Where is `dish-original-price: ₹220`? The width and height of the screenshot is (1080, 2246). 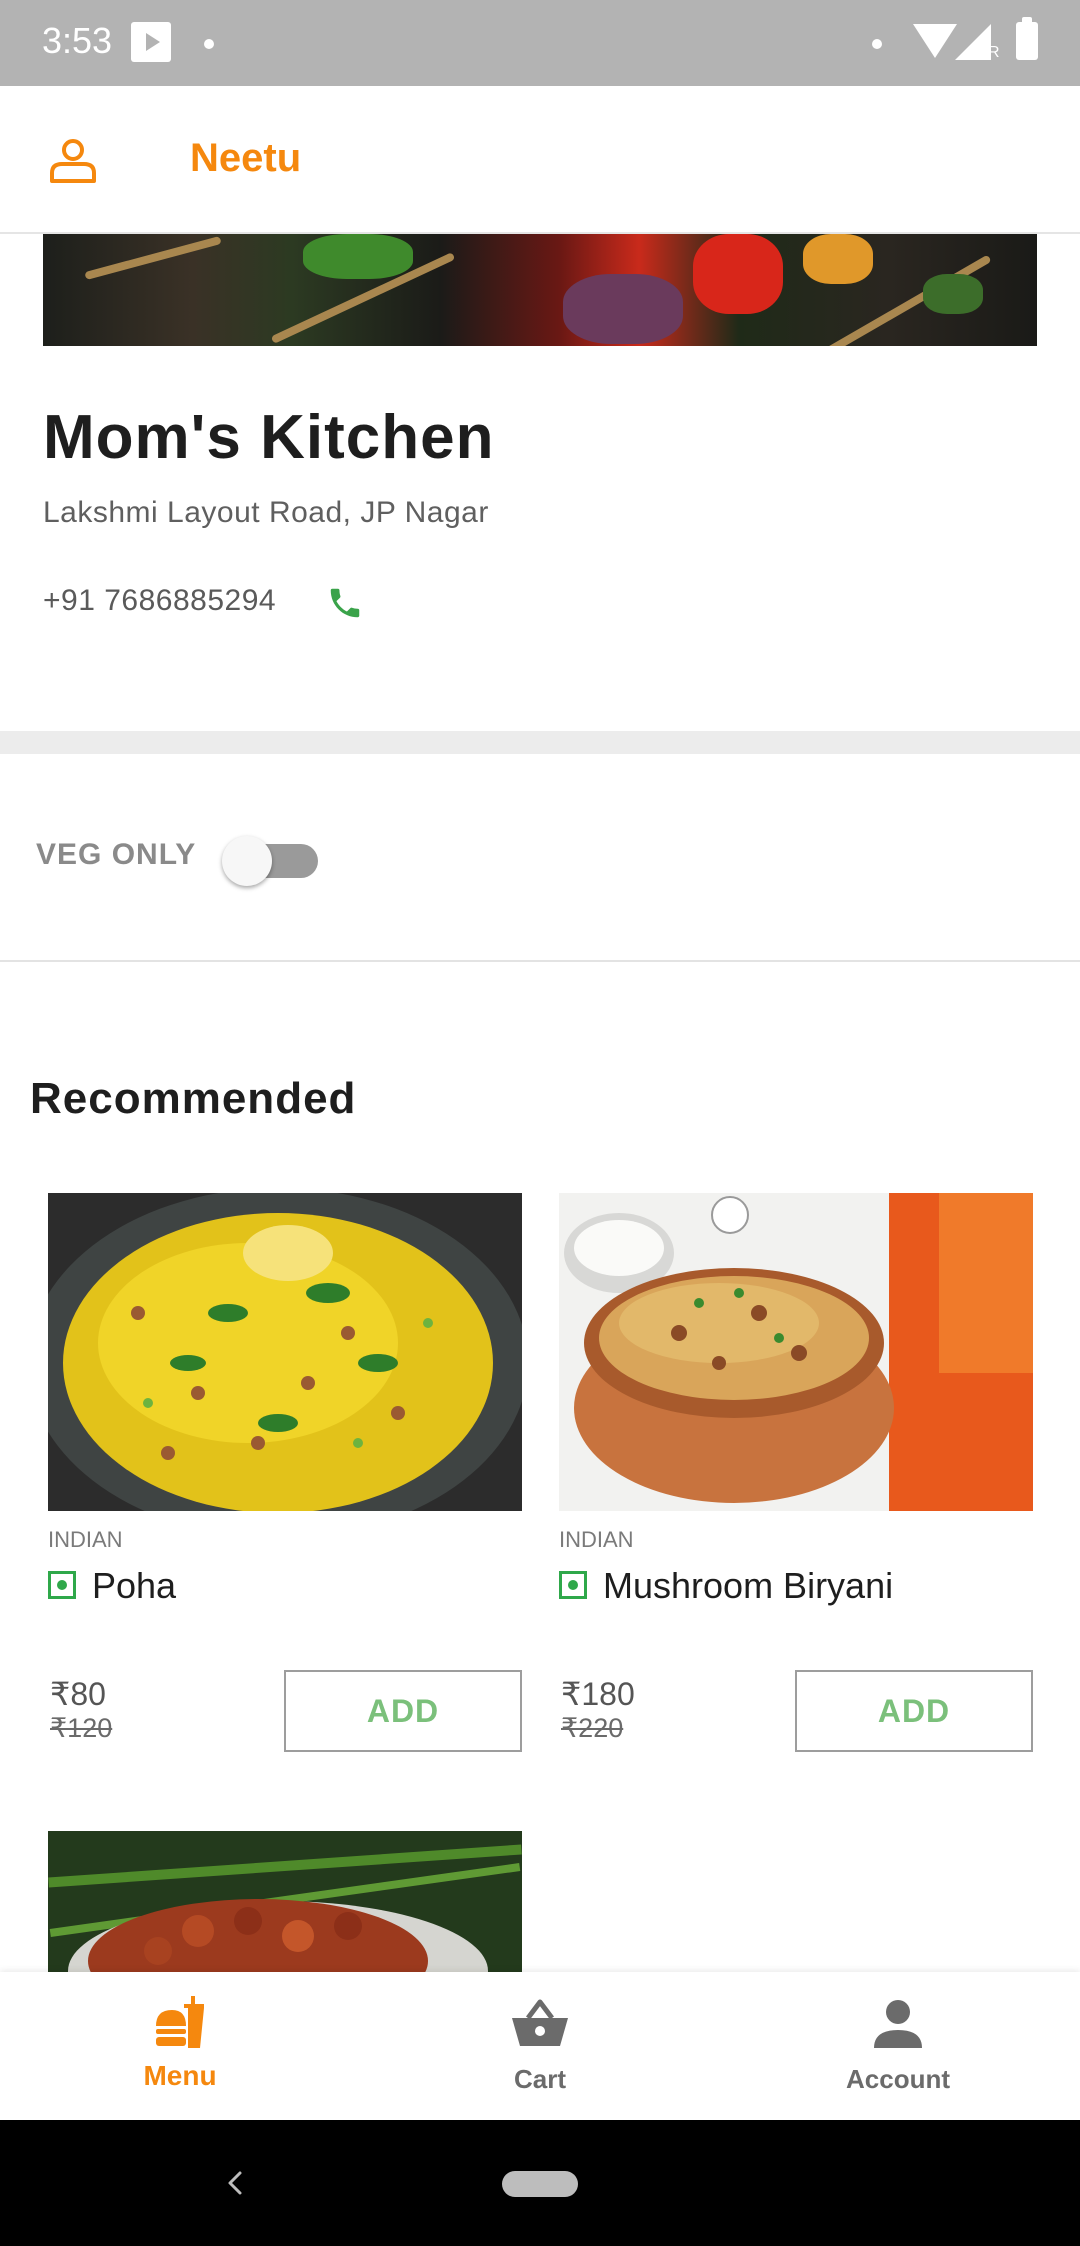 dish-original-price: ₹220 is located at coordinates (592, 1728).